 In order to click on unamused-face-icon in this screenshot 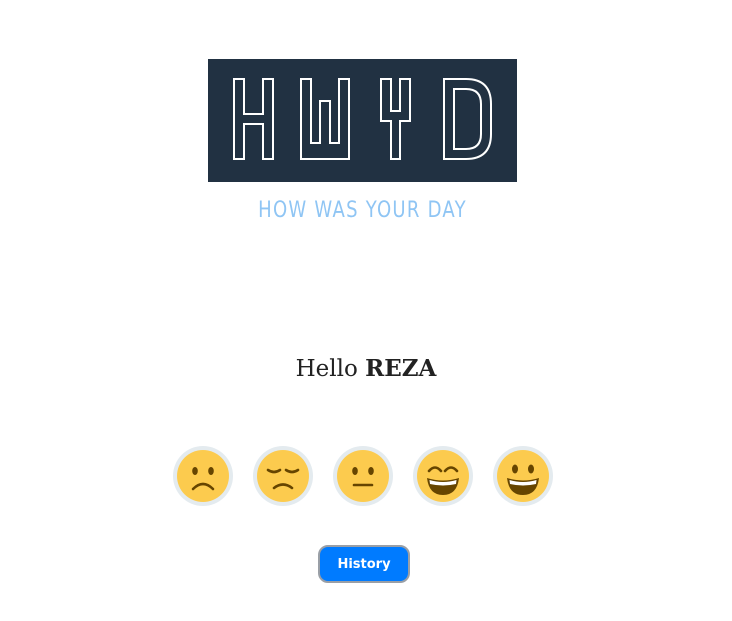, I will do `click(283, 476)`.